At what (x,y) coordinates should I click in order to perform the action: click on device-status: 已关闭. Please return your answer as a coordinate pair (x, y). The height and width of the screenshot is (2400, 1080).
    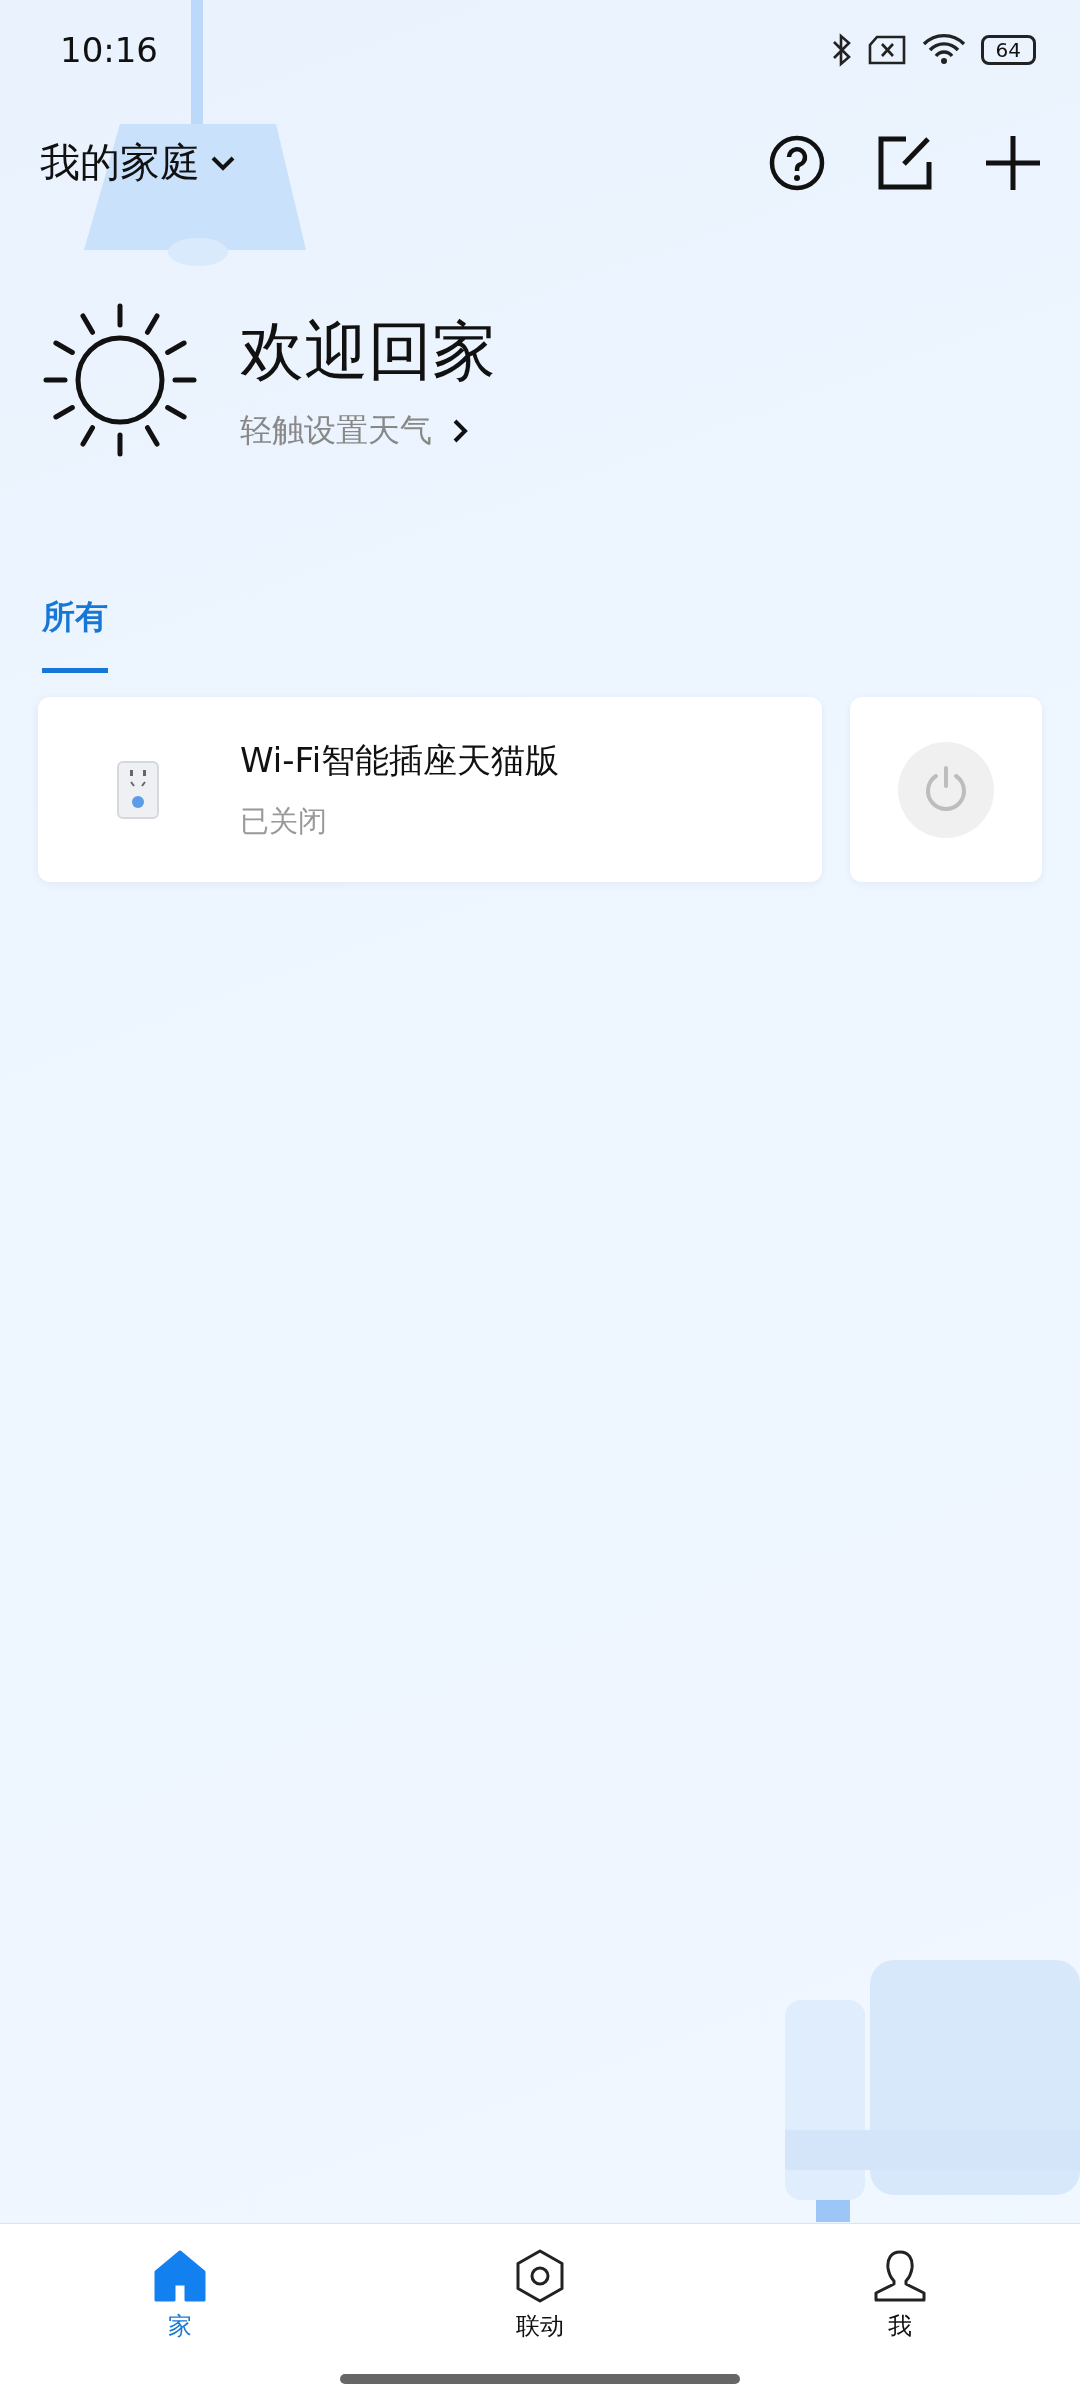
    Looking at the image, I should click on (284, 821).